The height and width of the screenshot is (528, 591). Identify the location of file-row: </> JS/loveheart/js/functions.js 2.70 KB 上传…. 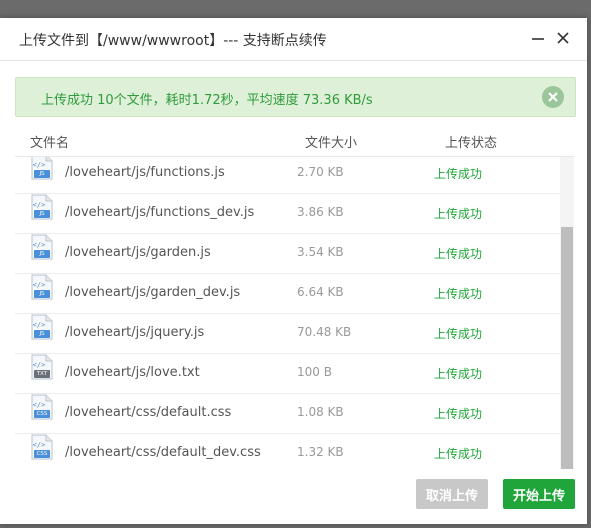
(287, 175).